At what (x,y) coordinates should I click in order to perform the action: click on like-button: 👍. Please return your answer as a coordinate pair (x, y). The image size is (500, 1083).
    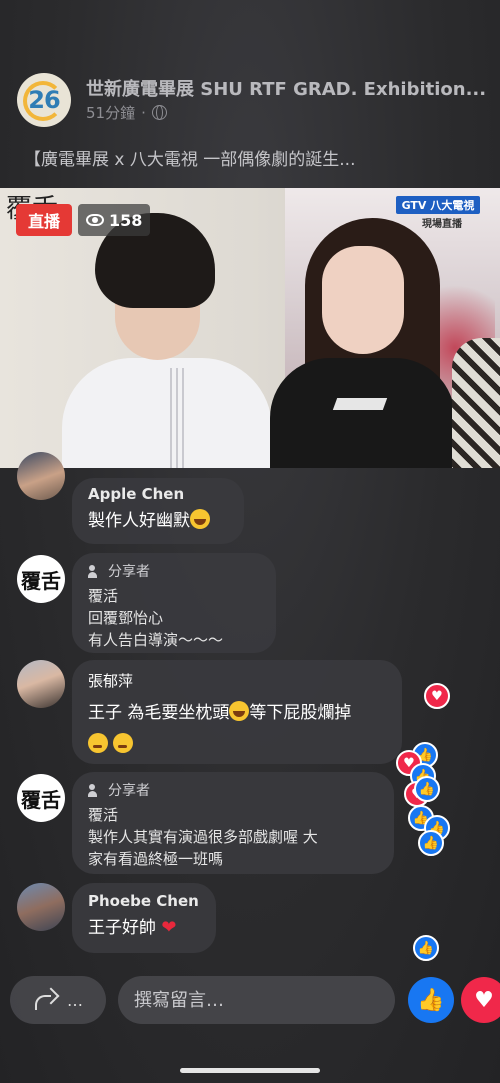
    Looking at the image, I should click on (431, 1000).